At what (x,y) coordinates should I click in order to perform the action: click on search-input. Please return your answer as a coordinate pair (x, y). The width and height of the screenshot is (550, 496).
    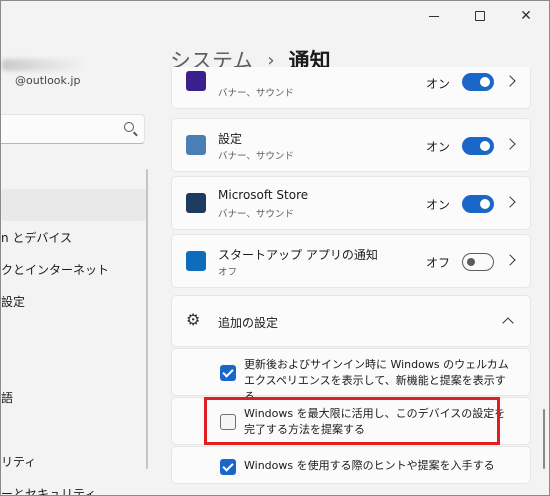
    Looking at the image, I should click on (73, 129).